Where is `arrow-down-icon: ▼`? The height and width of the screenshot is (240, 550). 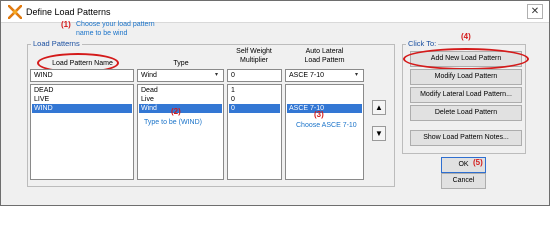
arrow-down-icon: ▼ is located at coordinates (379, 133).